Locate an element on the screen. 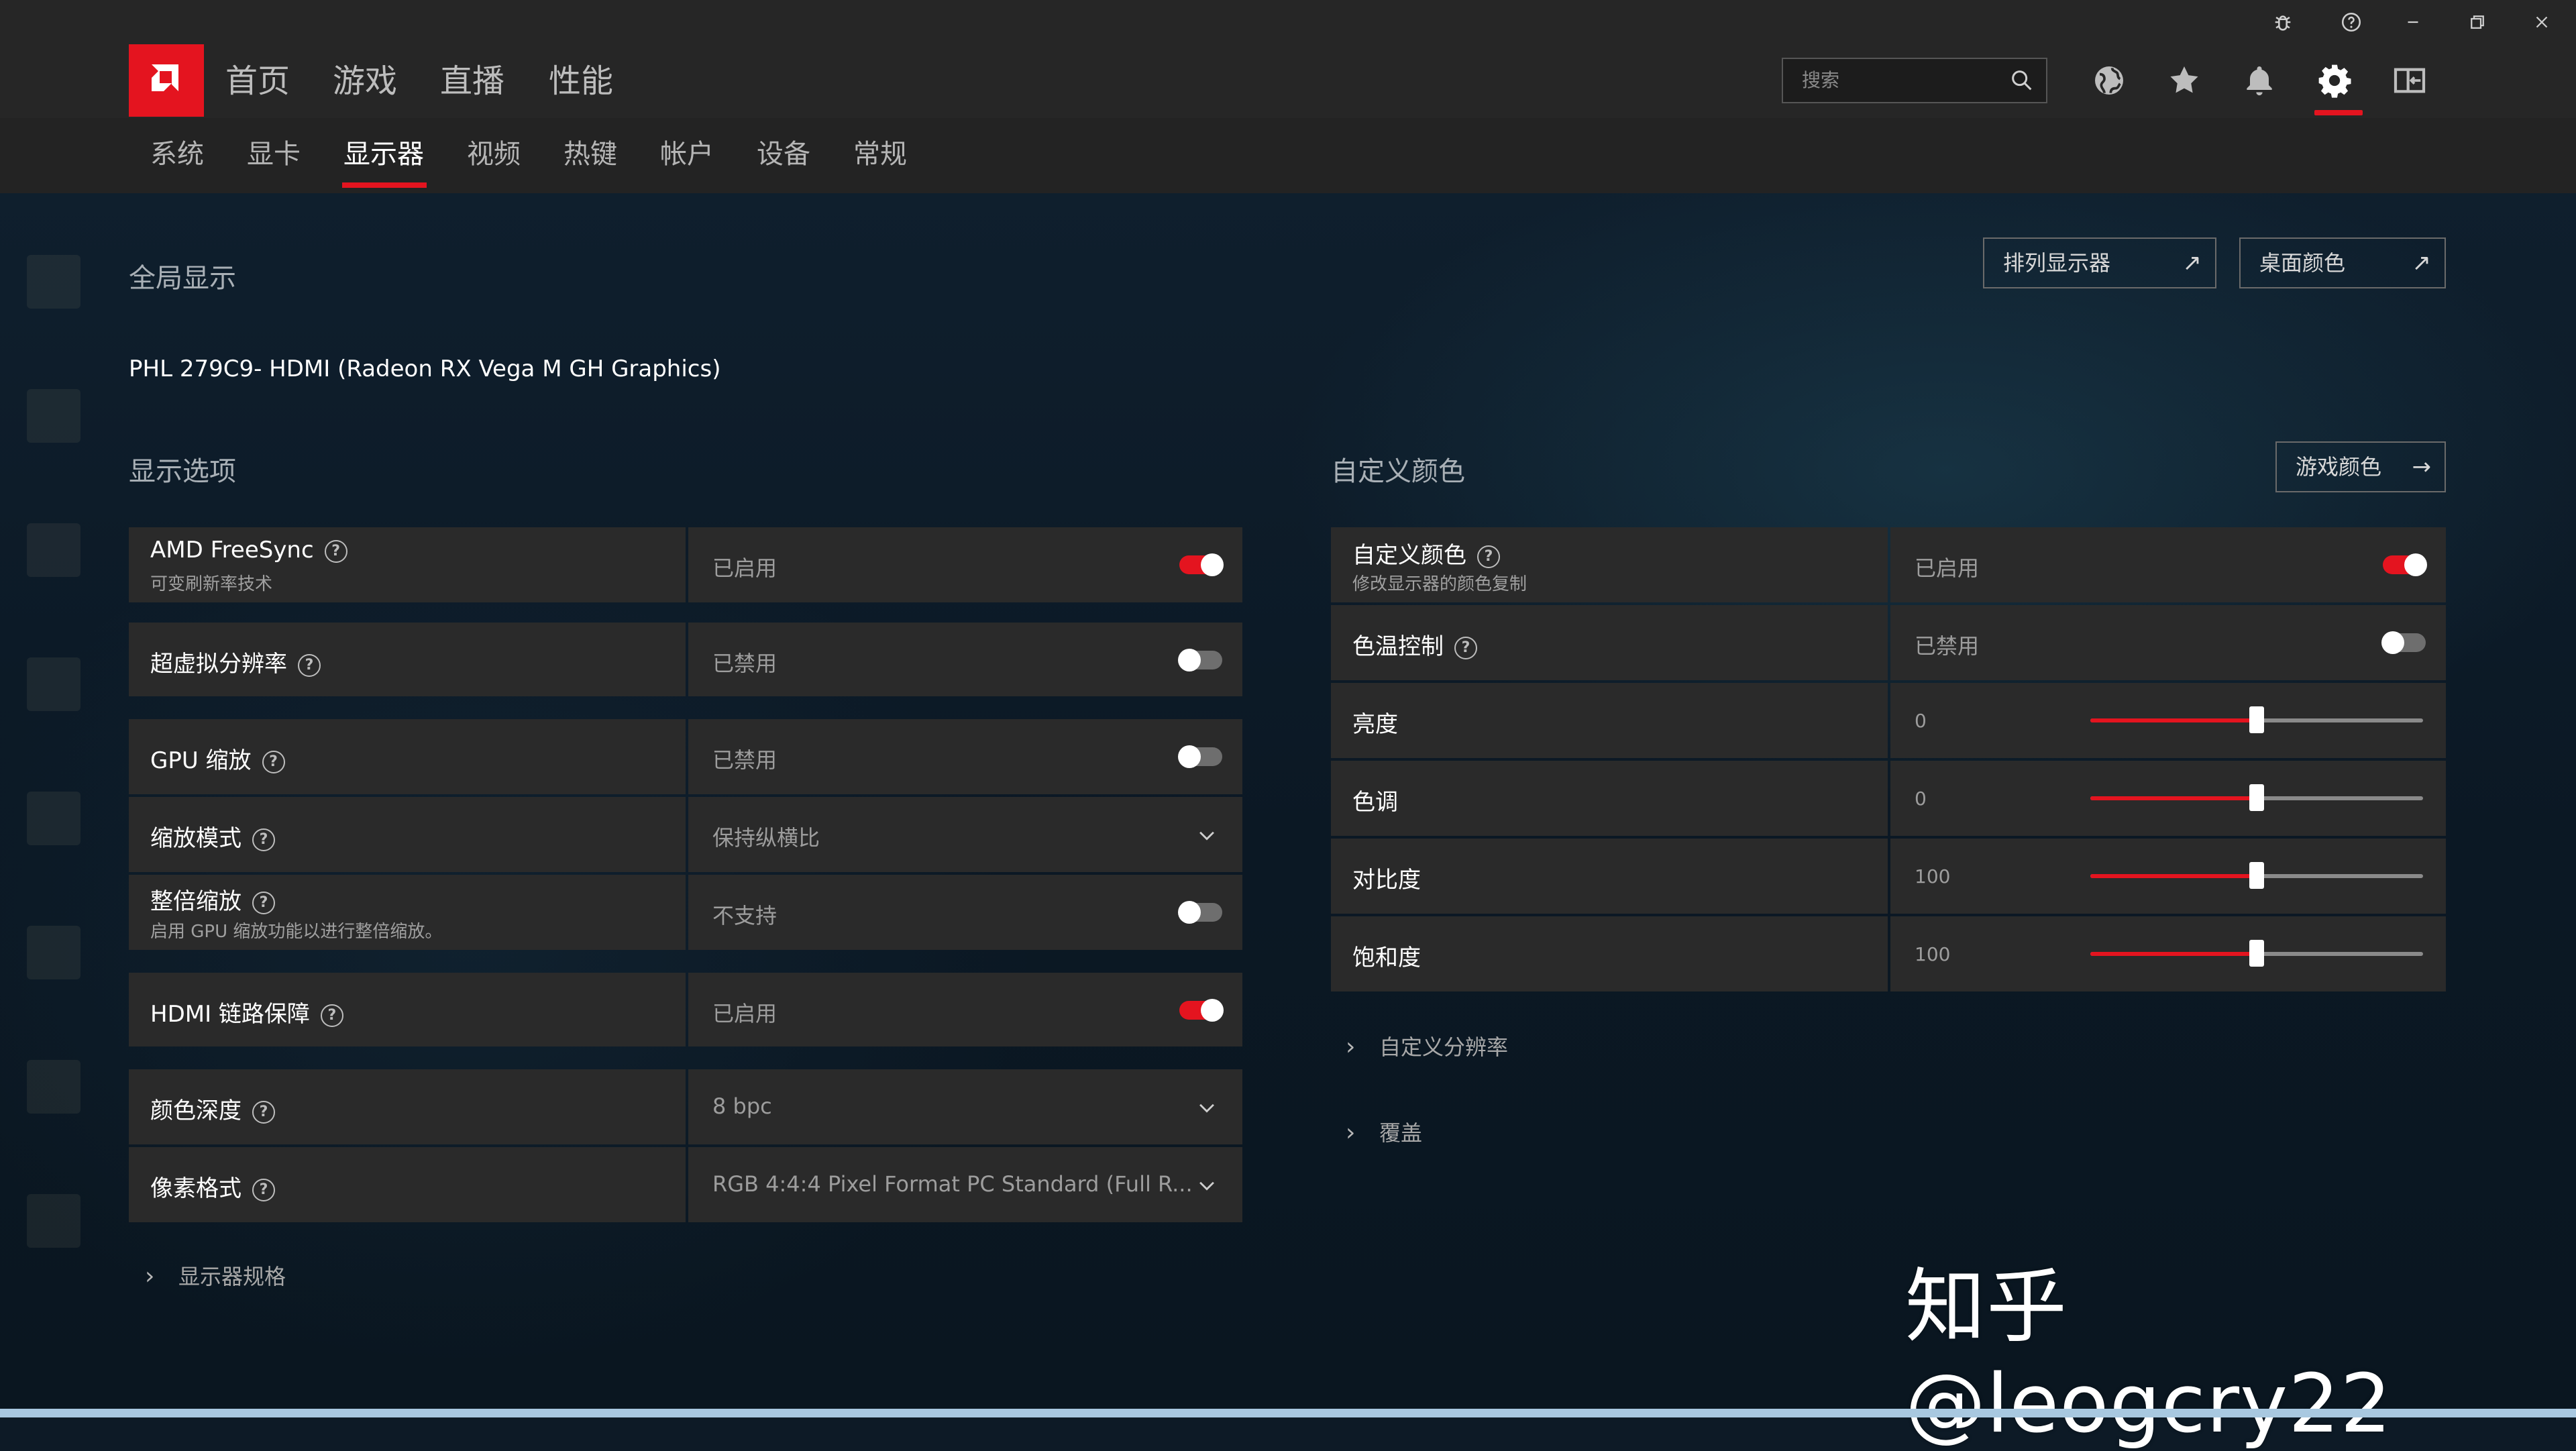 The height and width of the screenshot is (1451, 2576). gpu-scaling-toggle is located at coordinates (1200, 756).